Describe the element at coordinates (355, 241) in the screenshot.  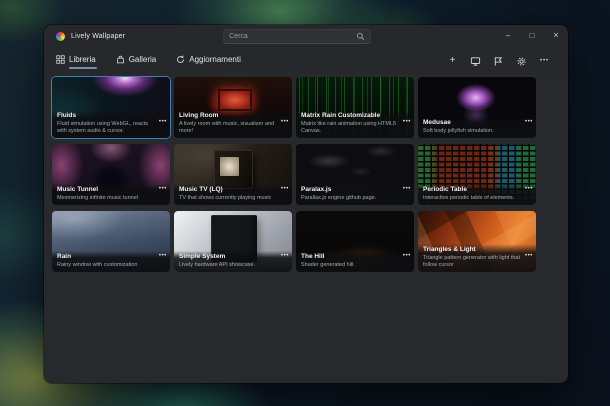
I see `wallpaper-card-the-hill: The Hill Shader generated hill. •••` at that location.